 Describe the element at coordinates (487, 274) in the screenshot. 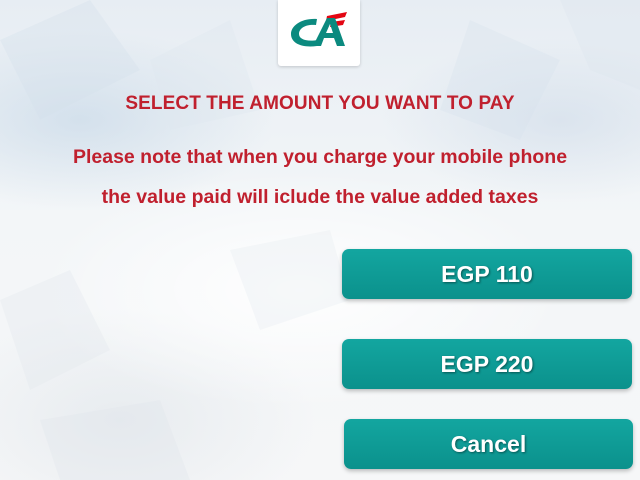

I see `amount-button-110: EGP 110` at that location.